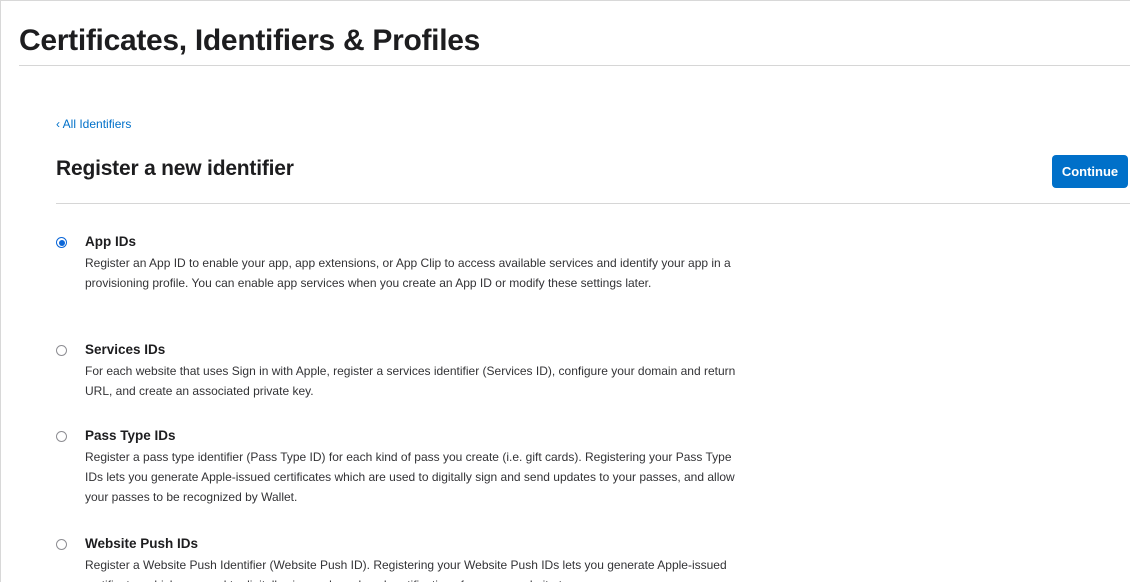  Describe the element at coordinates (61, 350) in the screenshot. I see `radio-services-ids` at that location.